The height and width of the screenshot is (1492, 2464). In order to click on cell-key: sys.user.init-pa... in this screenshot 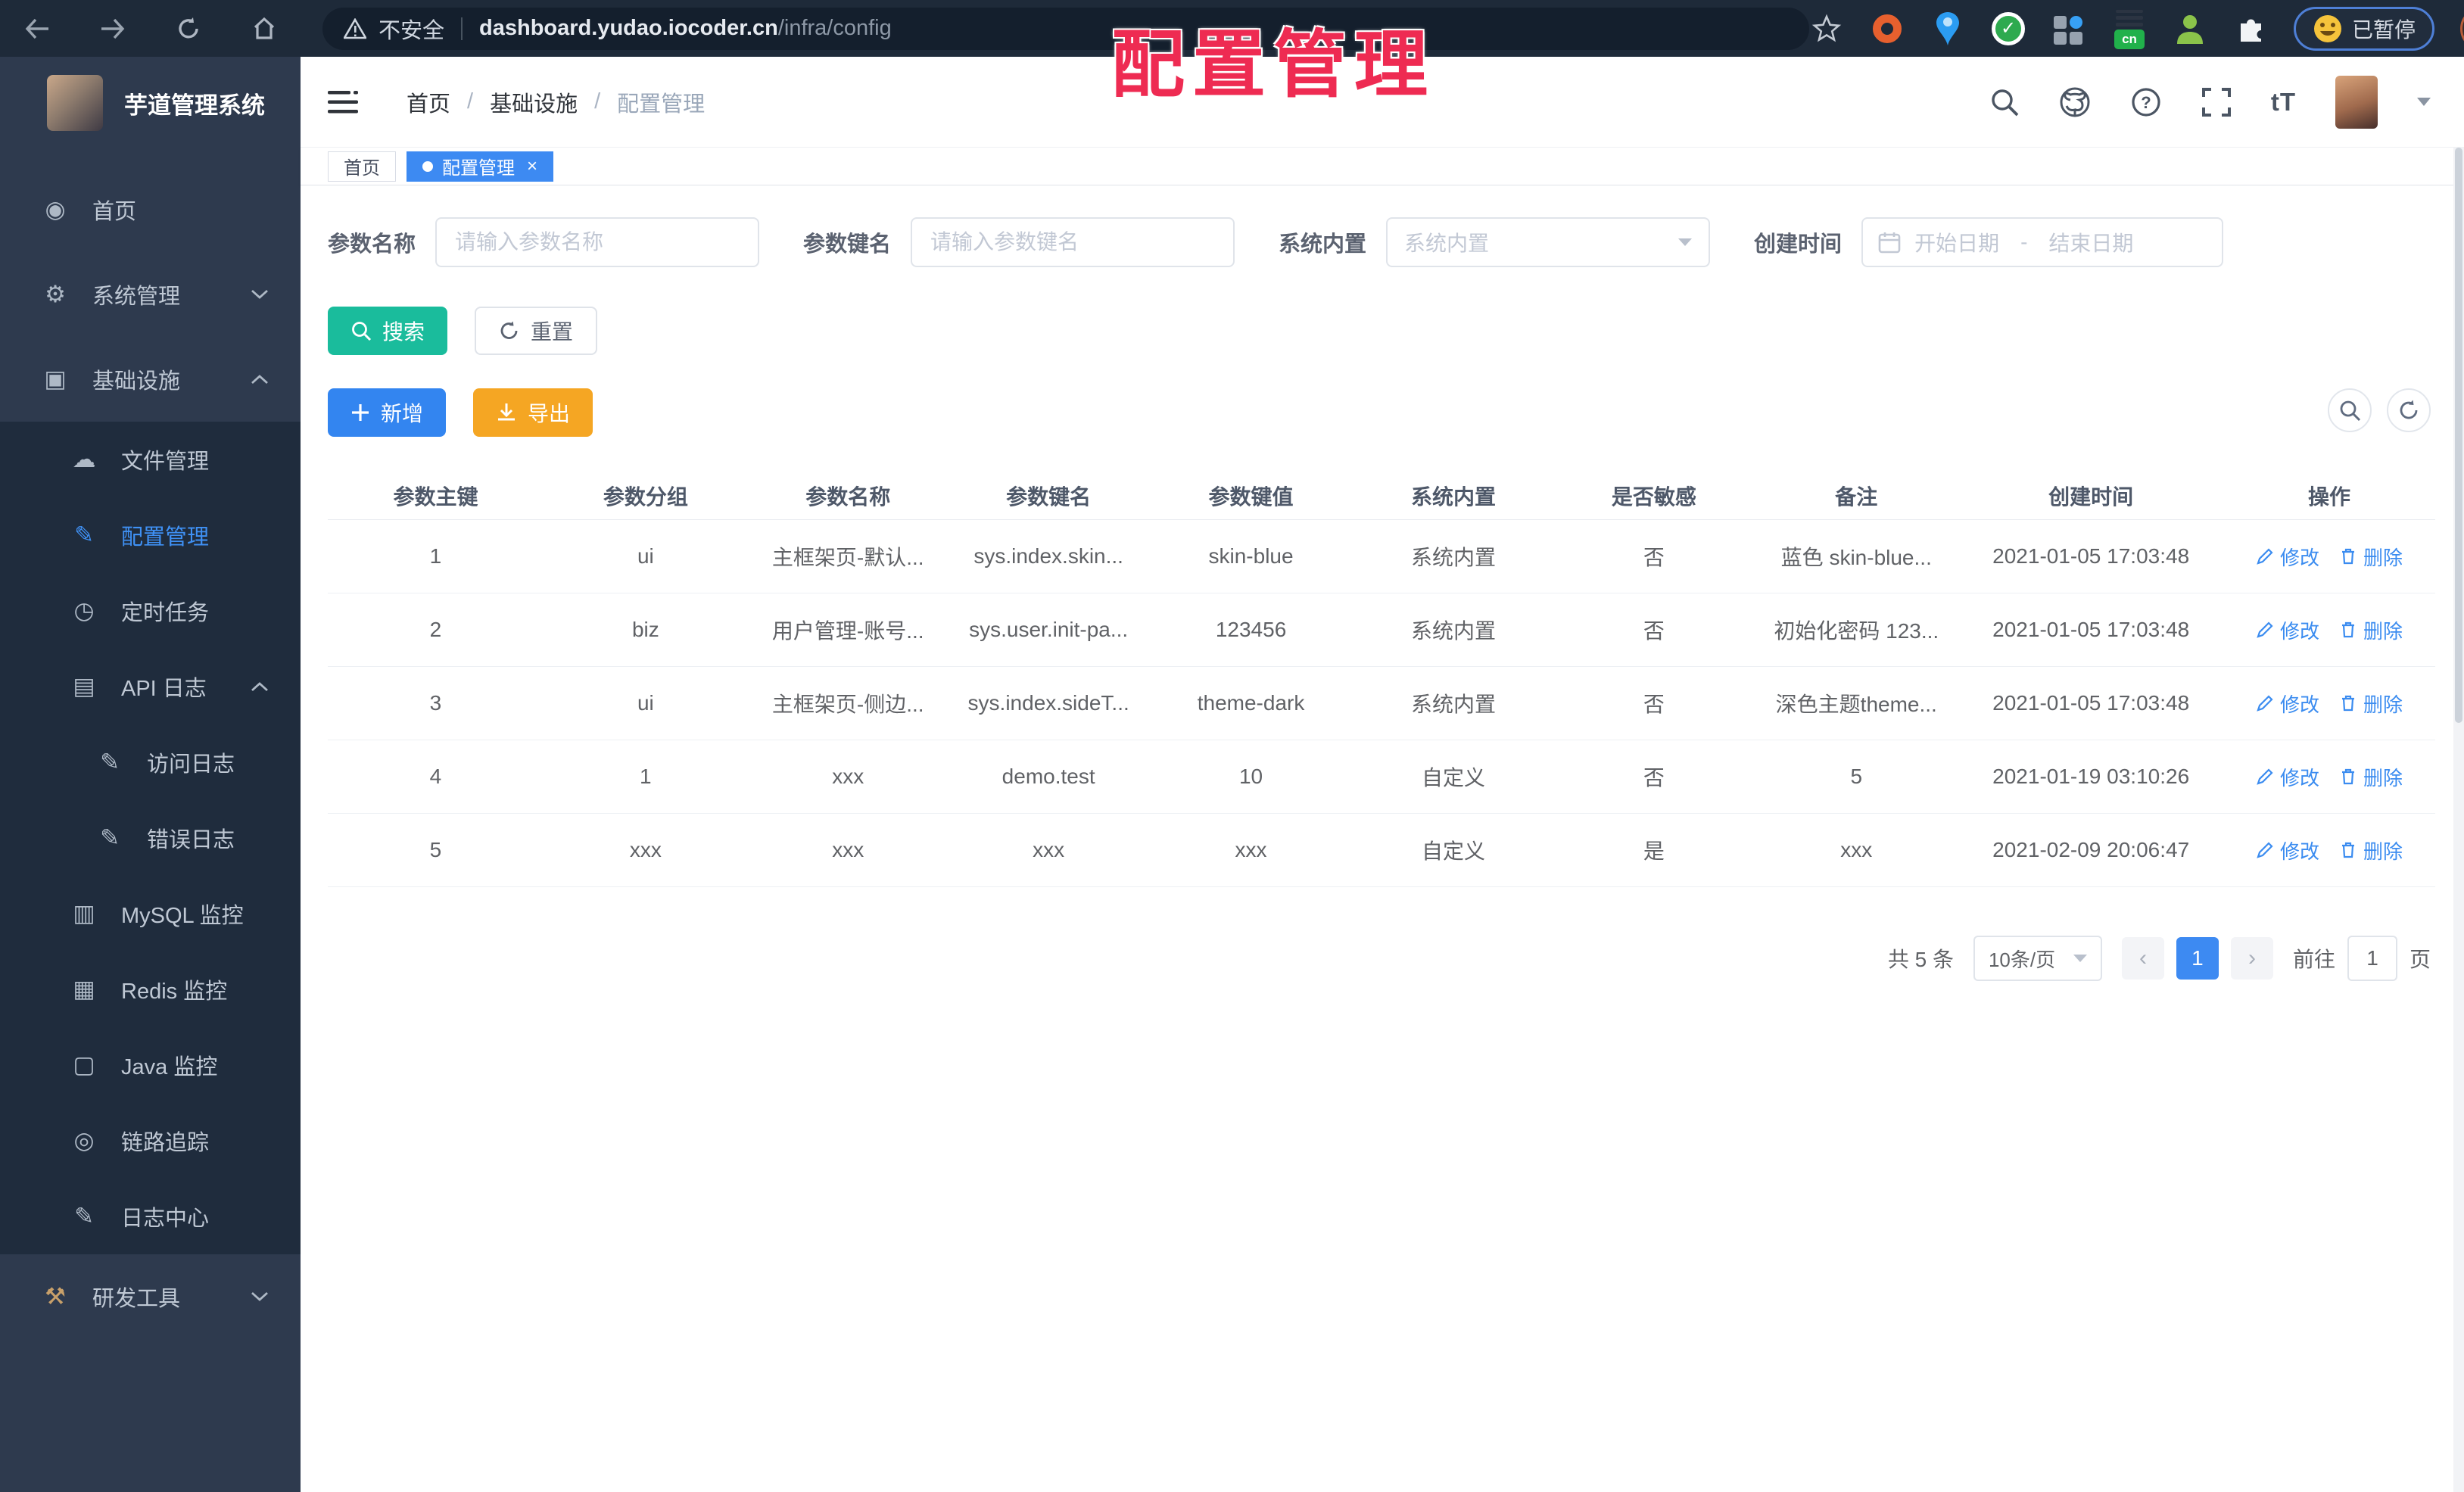, I will do `click(1049, 629)`.